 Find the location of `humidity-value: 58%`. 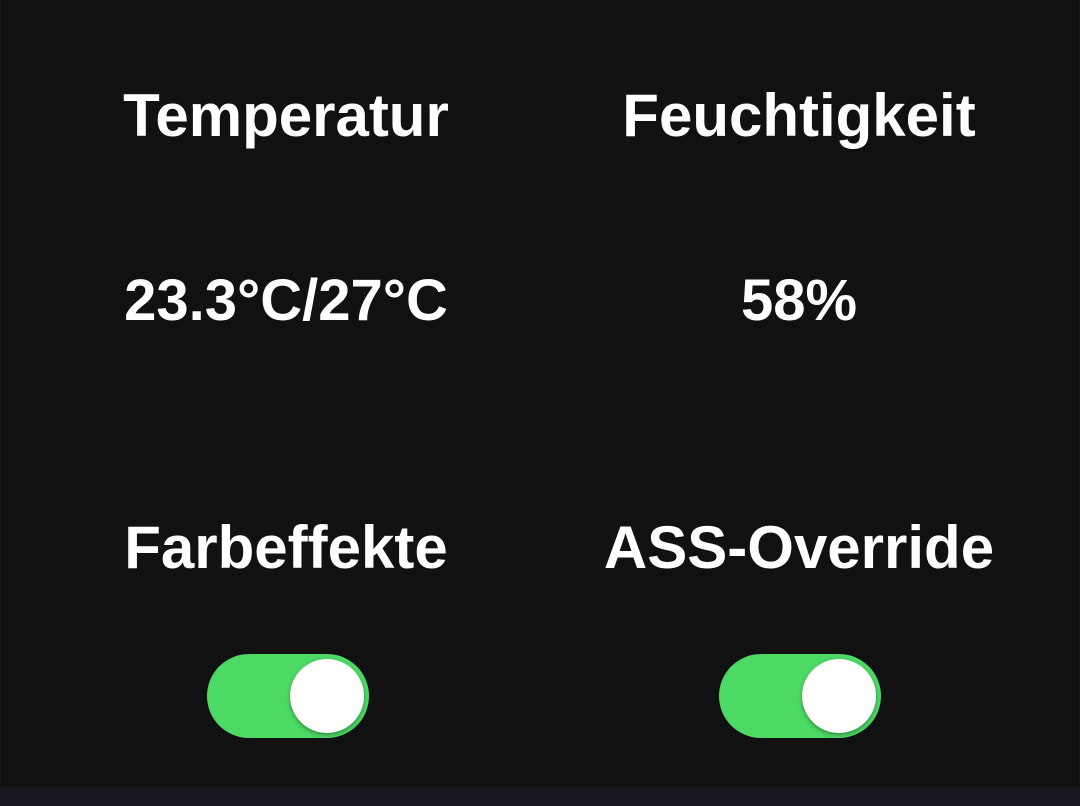

humidity-value: 58% is located at coordinates (799, 300).